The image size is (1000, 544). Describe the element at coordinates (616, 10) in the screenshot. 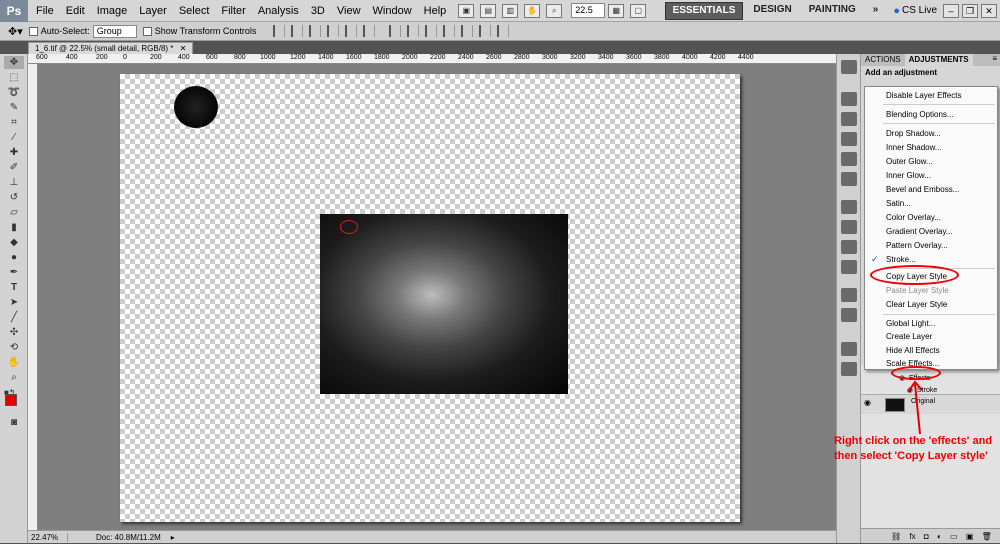

I see `arrange-documents-icon: ▦` at that location.